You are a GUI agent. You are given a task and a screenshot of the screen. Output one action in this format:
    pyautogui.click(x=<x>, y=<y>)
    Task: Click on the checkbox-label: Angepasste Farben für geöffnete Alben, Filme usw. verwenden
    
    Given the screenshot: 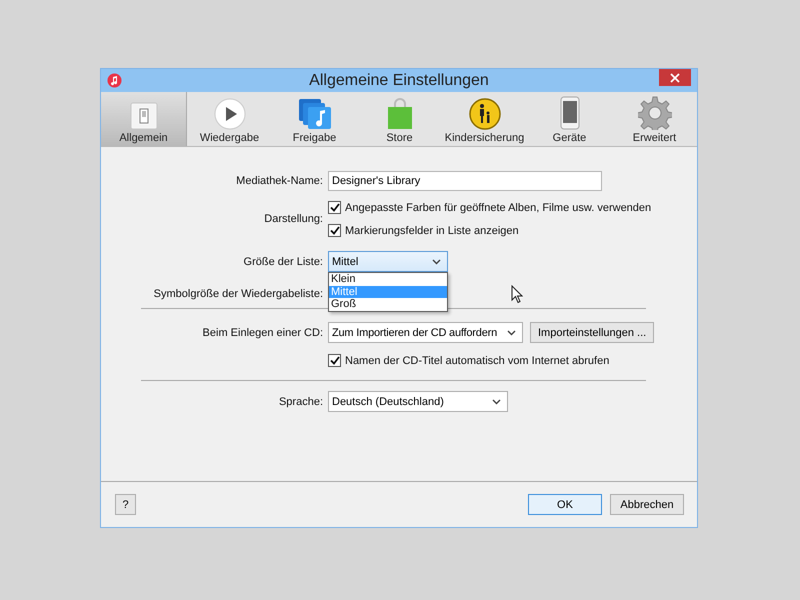 What is the action you would take?
    pyautogui.click(x=498, y=208)
    